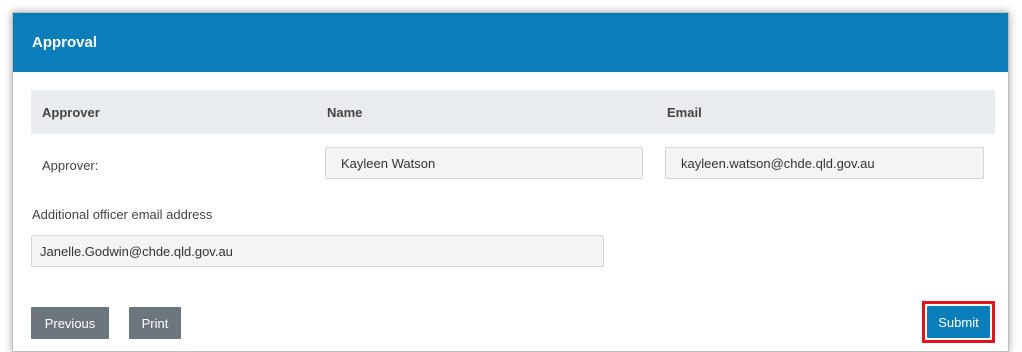 The width and height of the screenshot is (1022, 352). Describe the element at coordinates (71, 112) in the screenshot. I see `column-header-approver: Approver` at that location.